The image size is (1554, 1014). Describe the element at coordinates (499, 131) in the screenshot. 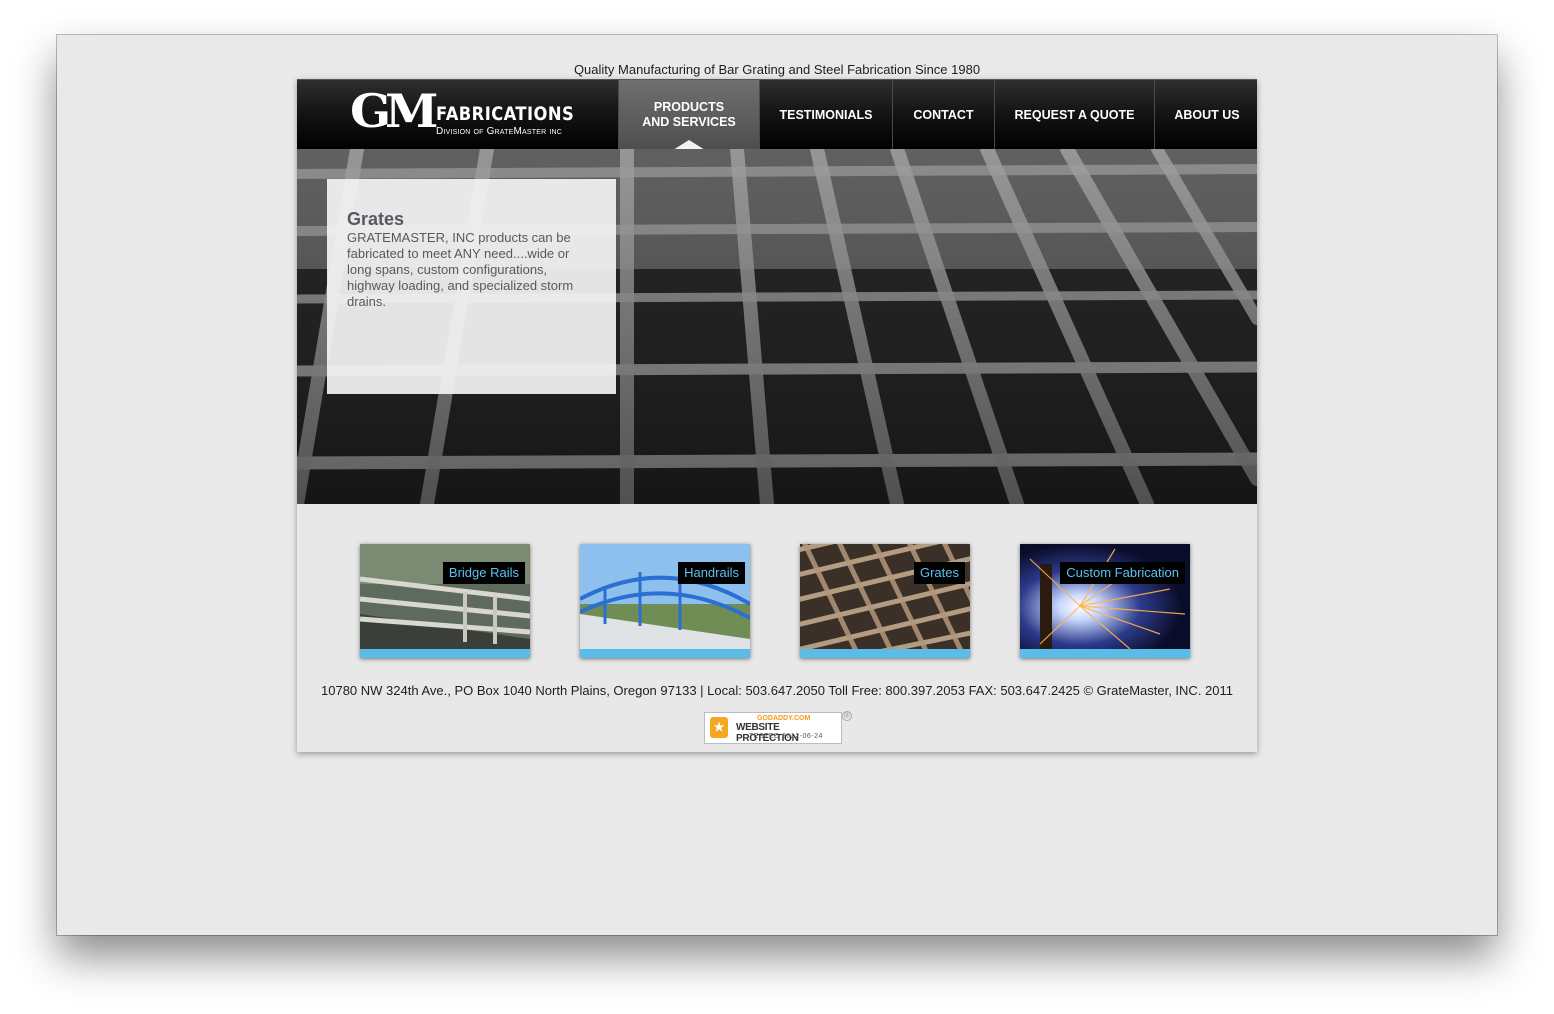

I see `logo-division: Division of GrateMaster inc` at that location.